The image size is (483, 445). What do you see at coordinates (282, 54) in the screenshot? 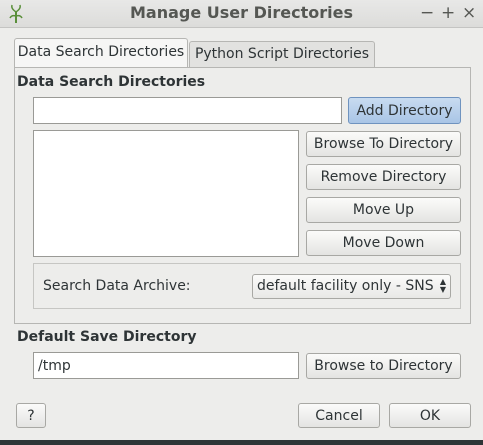
I see `tab-python-script-directories: Python Script Directories` at bounding box center [282, 54].